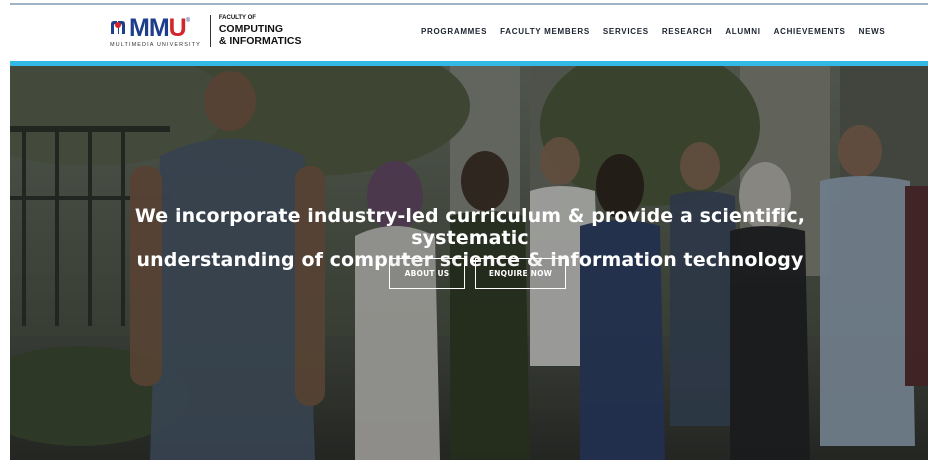  Describe the element at coordinates (155, 45) in the screenshot. I see `logo-subtitle: MULTIMEDIA UNIVERSITY` at that location.